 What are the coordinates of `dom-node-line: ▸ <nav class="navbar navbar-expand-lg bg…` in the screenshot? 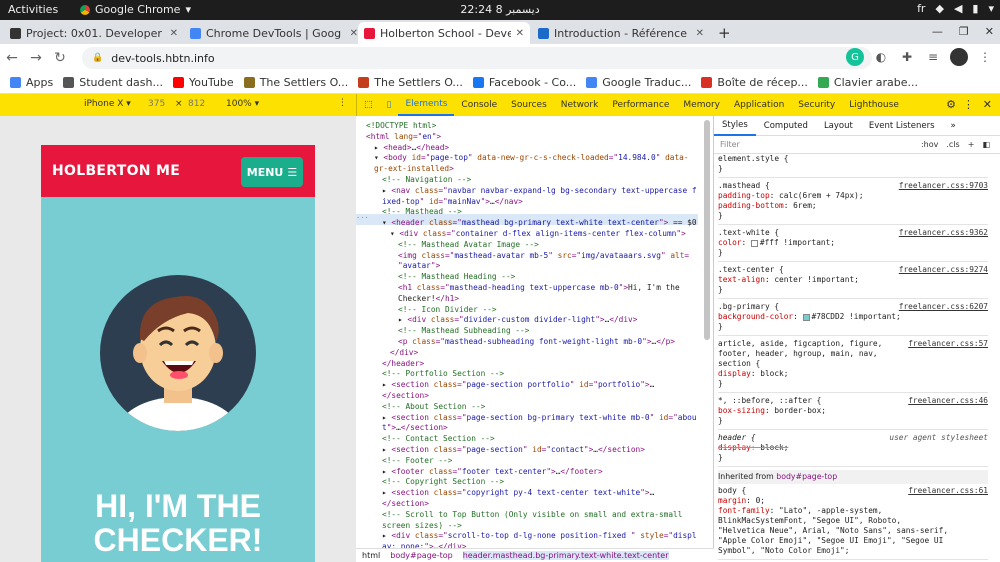 It's located at (539, 190).